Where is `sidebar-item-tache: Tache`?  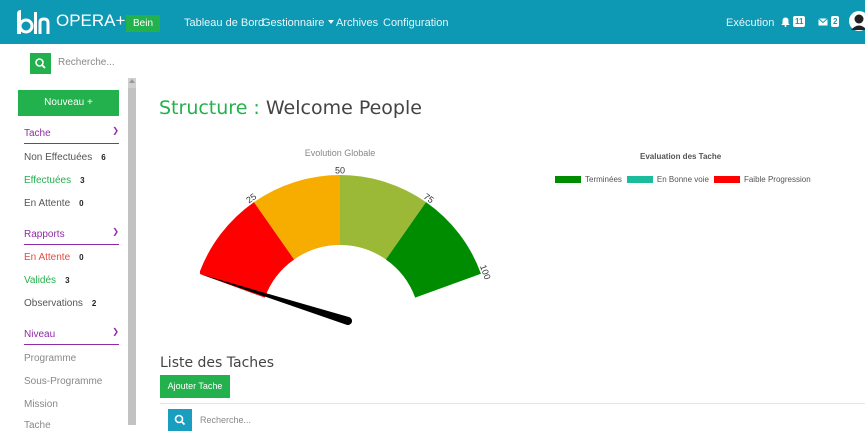
sidebar-item-tache: Tache is located at coordinates (37, 425).